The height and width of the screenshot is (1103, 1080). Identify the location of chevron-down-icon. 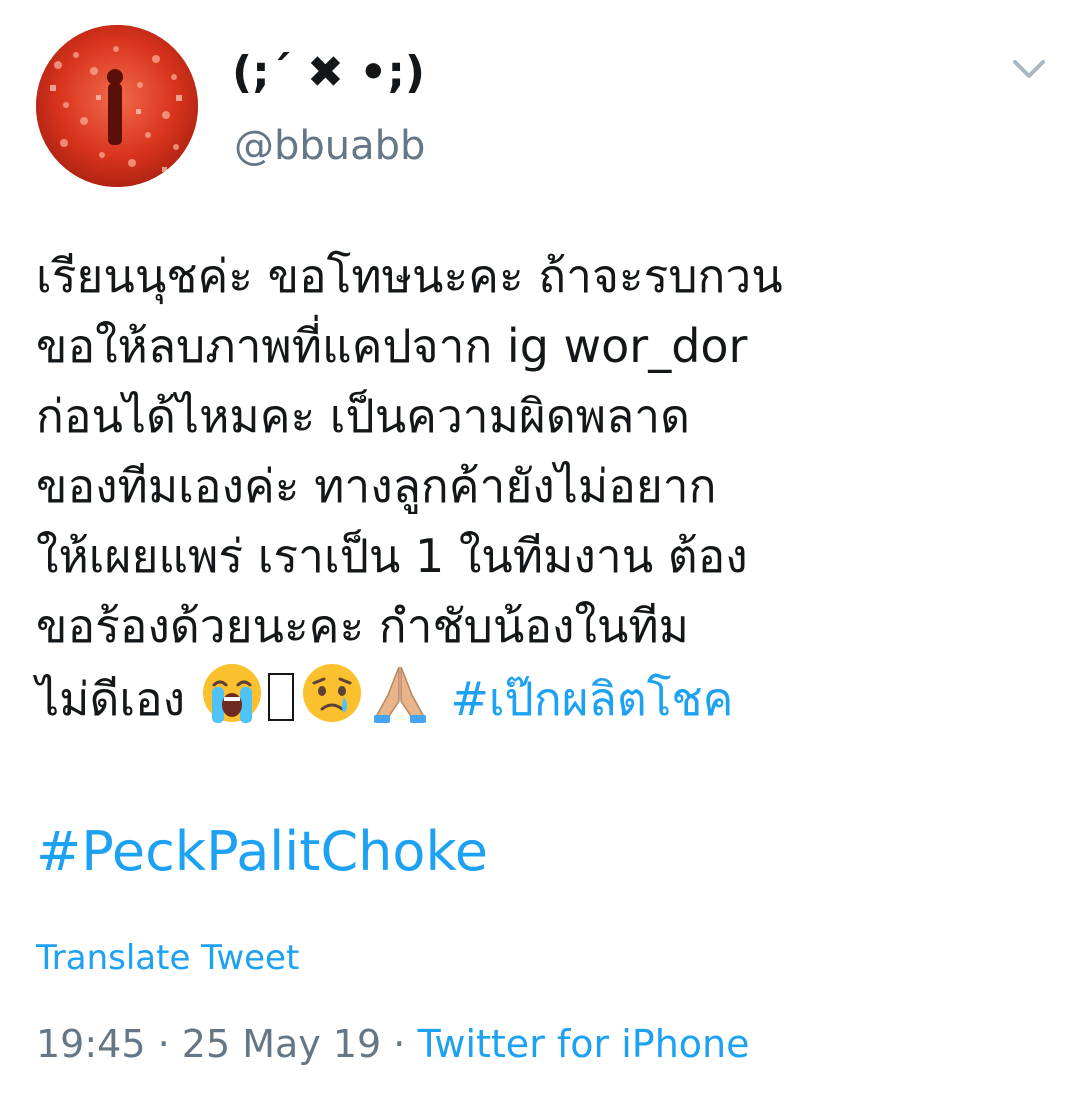
(1029, 70).